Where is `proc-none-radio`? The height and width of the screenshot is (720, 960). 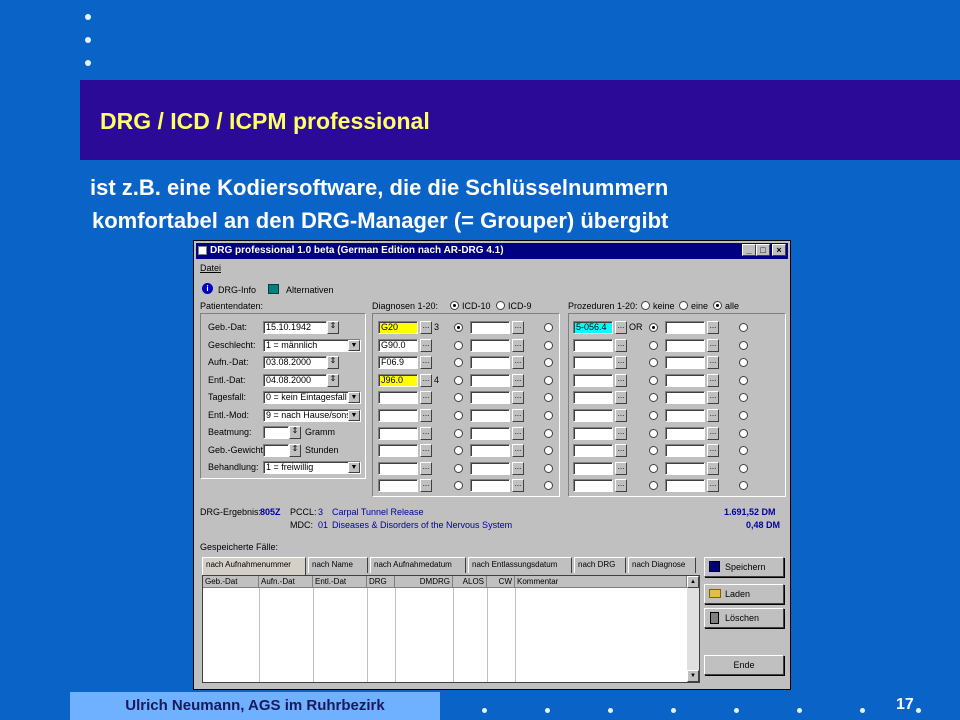 proc-none-radio is located at coordinates (645, 305).